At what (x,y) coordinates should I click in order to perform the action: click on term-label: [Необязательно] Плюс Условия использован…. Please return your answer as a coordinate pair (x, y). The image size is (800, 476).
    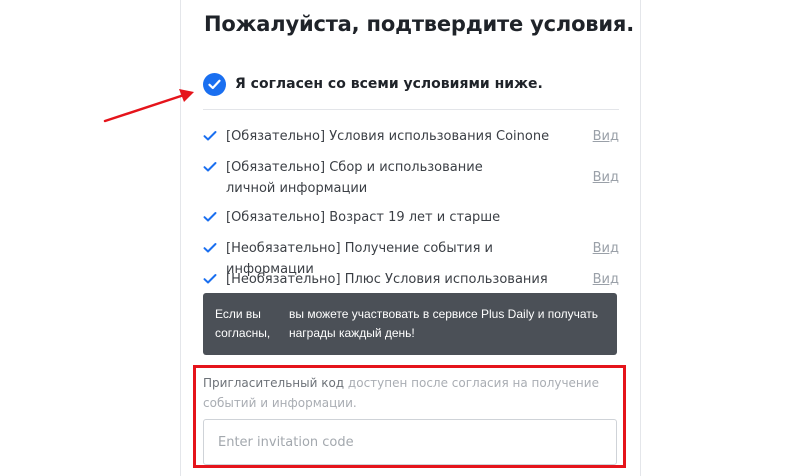
    Looking at the image, I should click on (387, 279).